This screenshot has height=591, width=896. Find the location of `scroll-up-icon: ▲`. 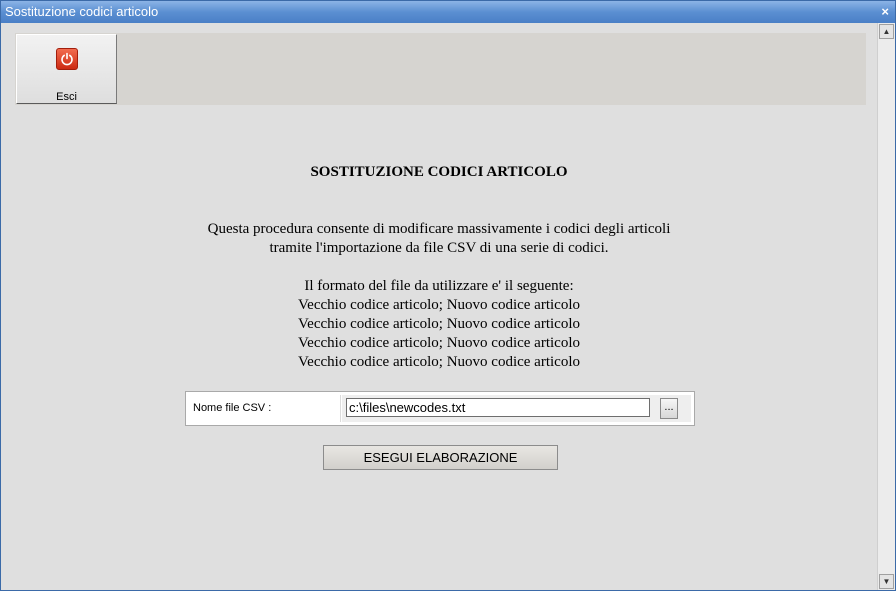

scroll-up-icon: ▲ is located at coordinates (886, 31).